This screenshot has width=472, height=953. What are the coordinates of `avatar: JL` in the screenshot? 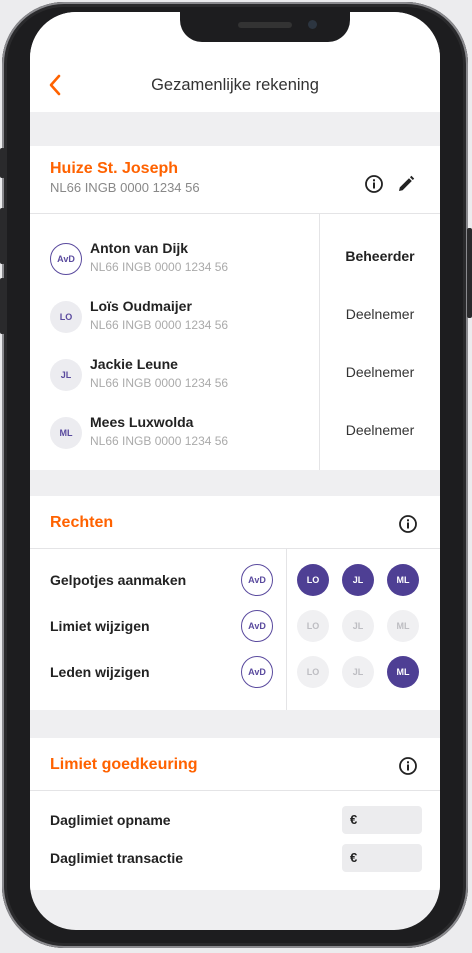 It's located at (66, 375).